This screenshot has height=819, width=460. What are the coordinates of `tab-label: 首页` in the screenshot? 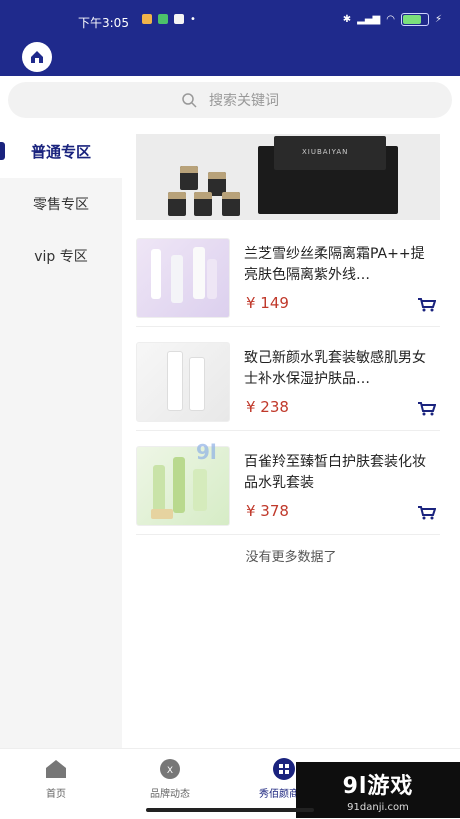 It's located at (56, 794).